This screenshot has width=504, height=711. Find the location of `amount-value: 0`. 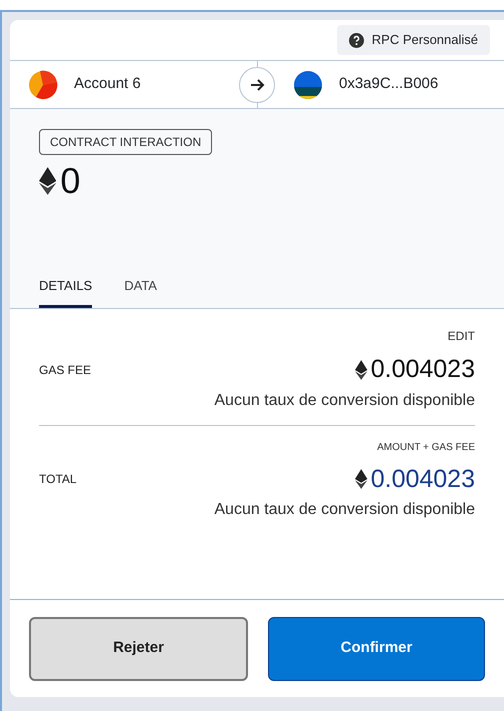

amount-value: 0 is located at coordinates (70, 181).